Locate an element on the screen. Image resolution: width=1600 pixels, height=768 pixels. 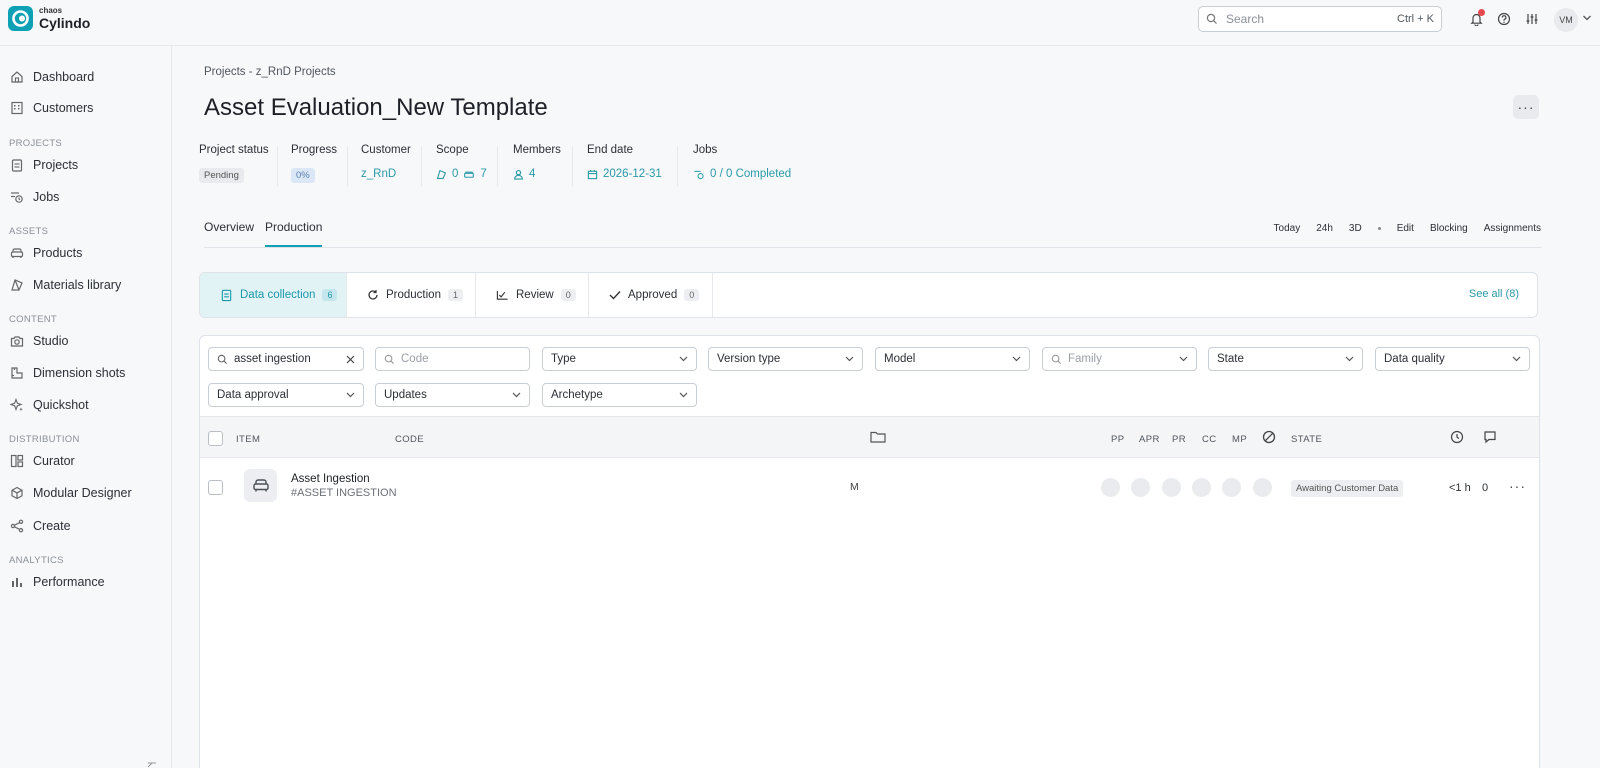
model-select: Model is located at coordinates (952, 359).